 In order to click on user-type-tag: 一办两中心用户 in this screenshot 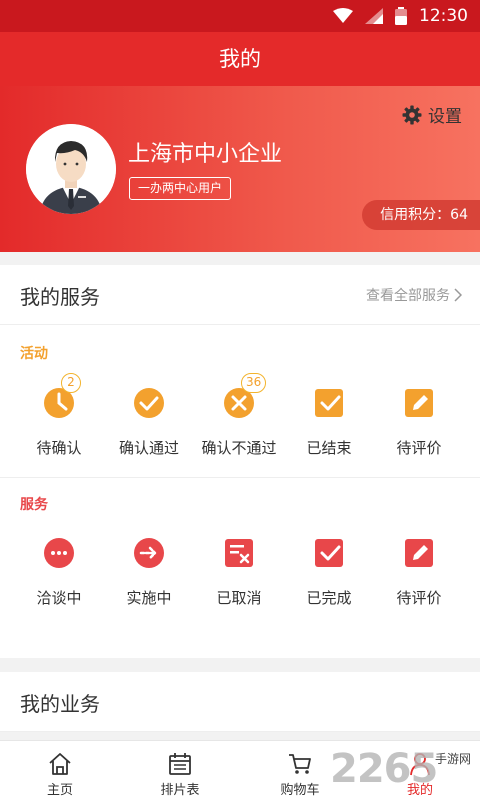, I will do `click(180, 188)`.